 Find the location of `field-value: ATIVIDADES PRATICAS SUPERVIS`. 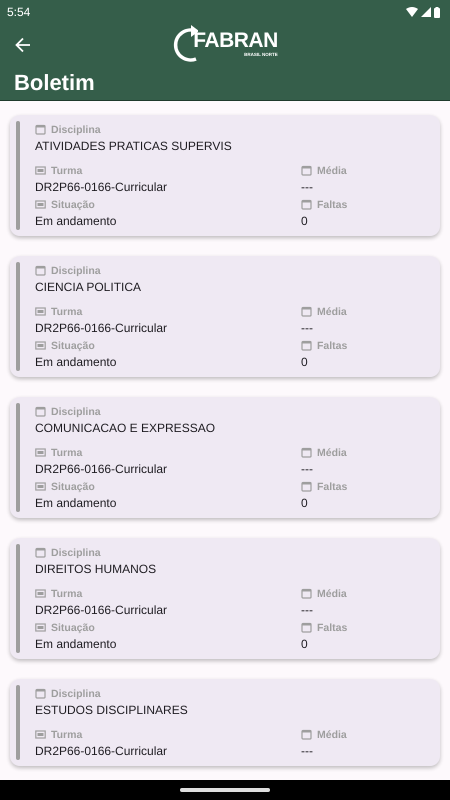

field-value: ATIVIDADES PRATICAS SUPERVIS is located at coordinates (134, 146).